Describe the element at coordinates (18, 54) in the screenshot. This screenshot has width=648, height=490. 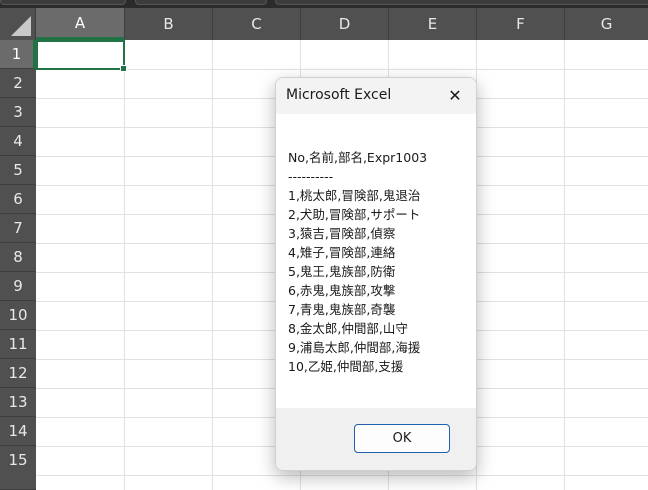
I see `row-header-1: 1` at that location.